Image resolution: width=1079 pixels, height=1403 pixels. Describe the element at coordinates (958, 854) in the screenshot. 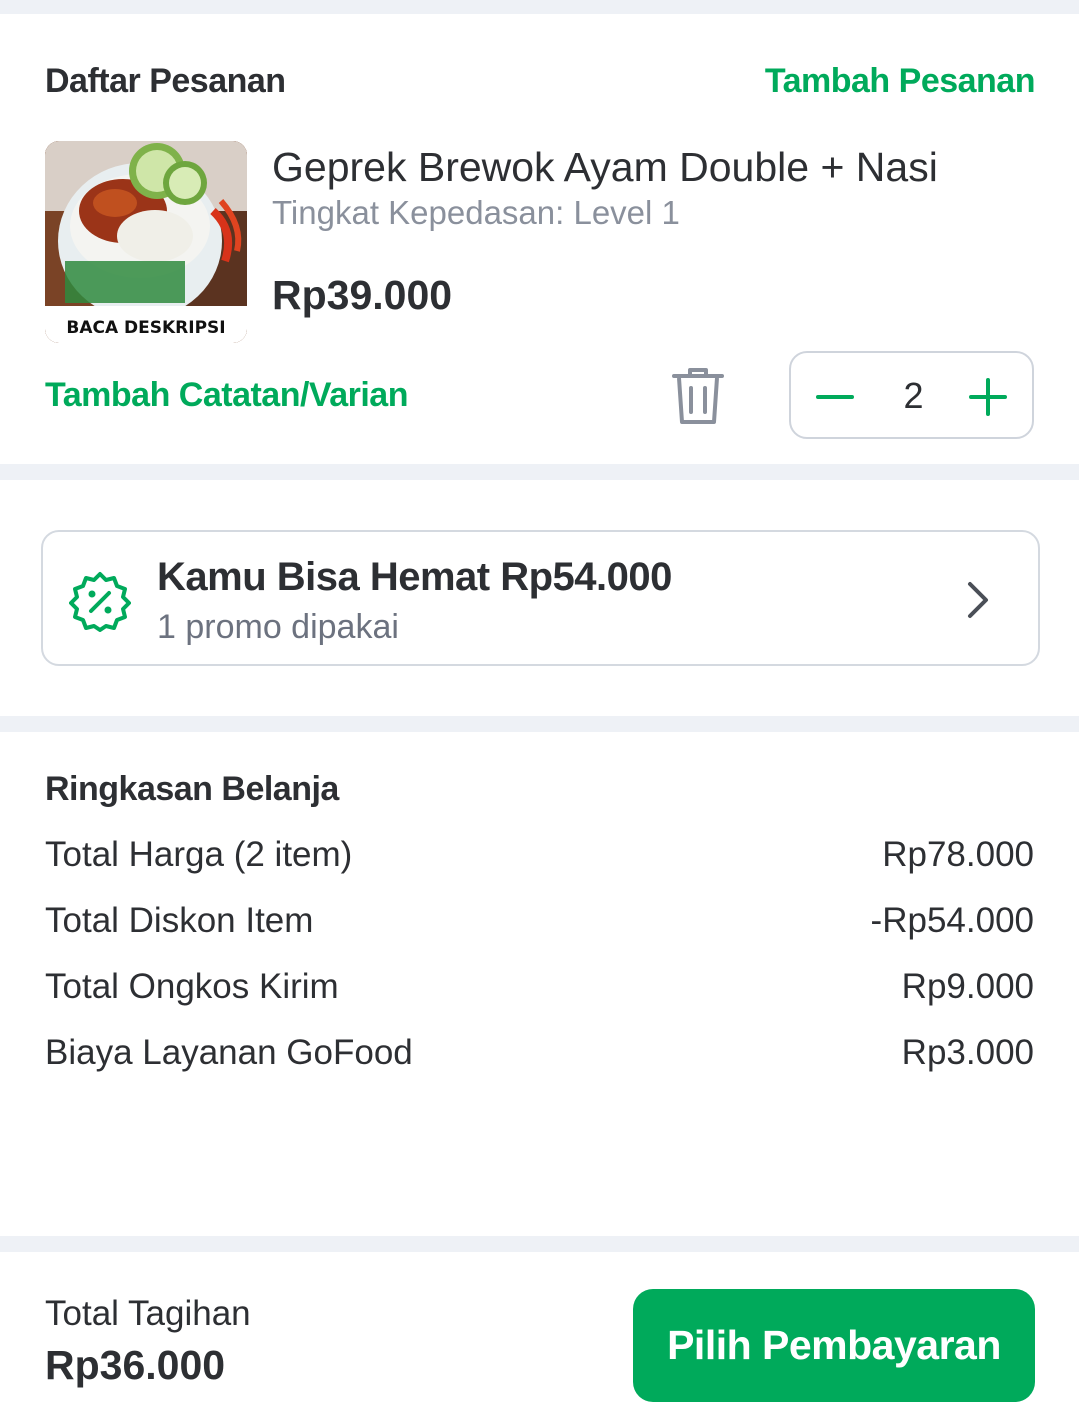

I see `summary-row-value: Rp78.000` at that location.